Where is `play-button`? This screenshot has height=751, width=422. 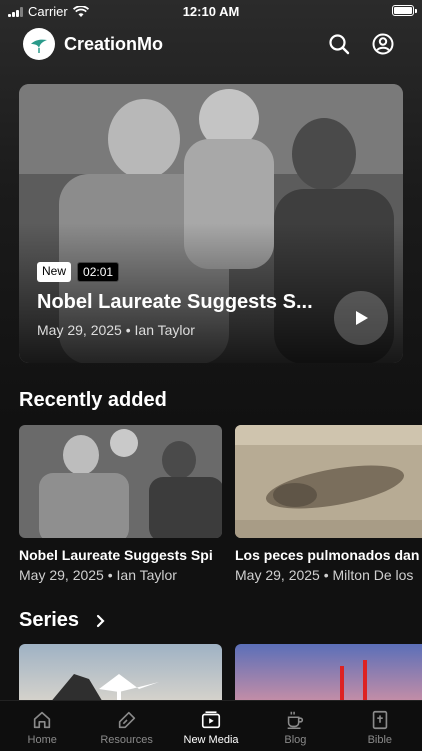 play-button is located at coordinates (361, 318).